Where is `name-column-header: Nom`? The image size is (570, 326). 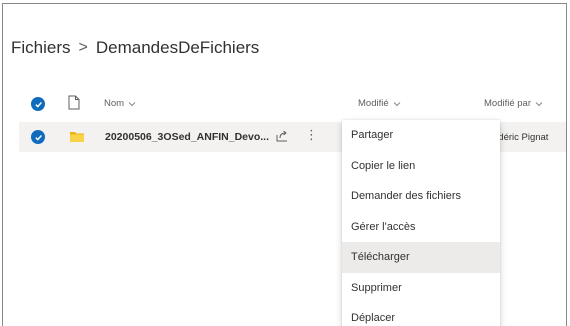
name-column-header: Nom is located at coordinates (120, 103).